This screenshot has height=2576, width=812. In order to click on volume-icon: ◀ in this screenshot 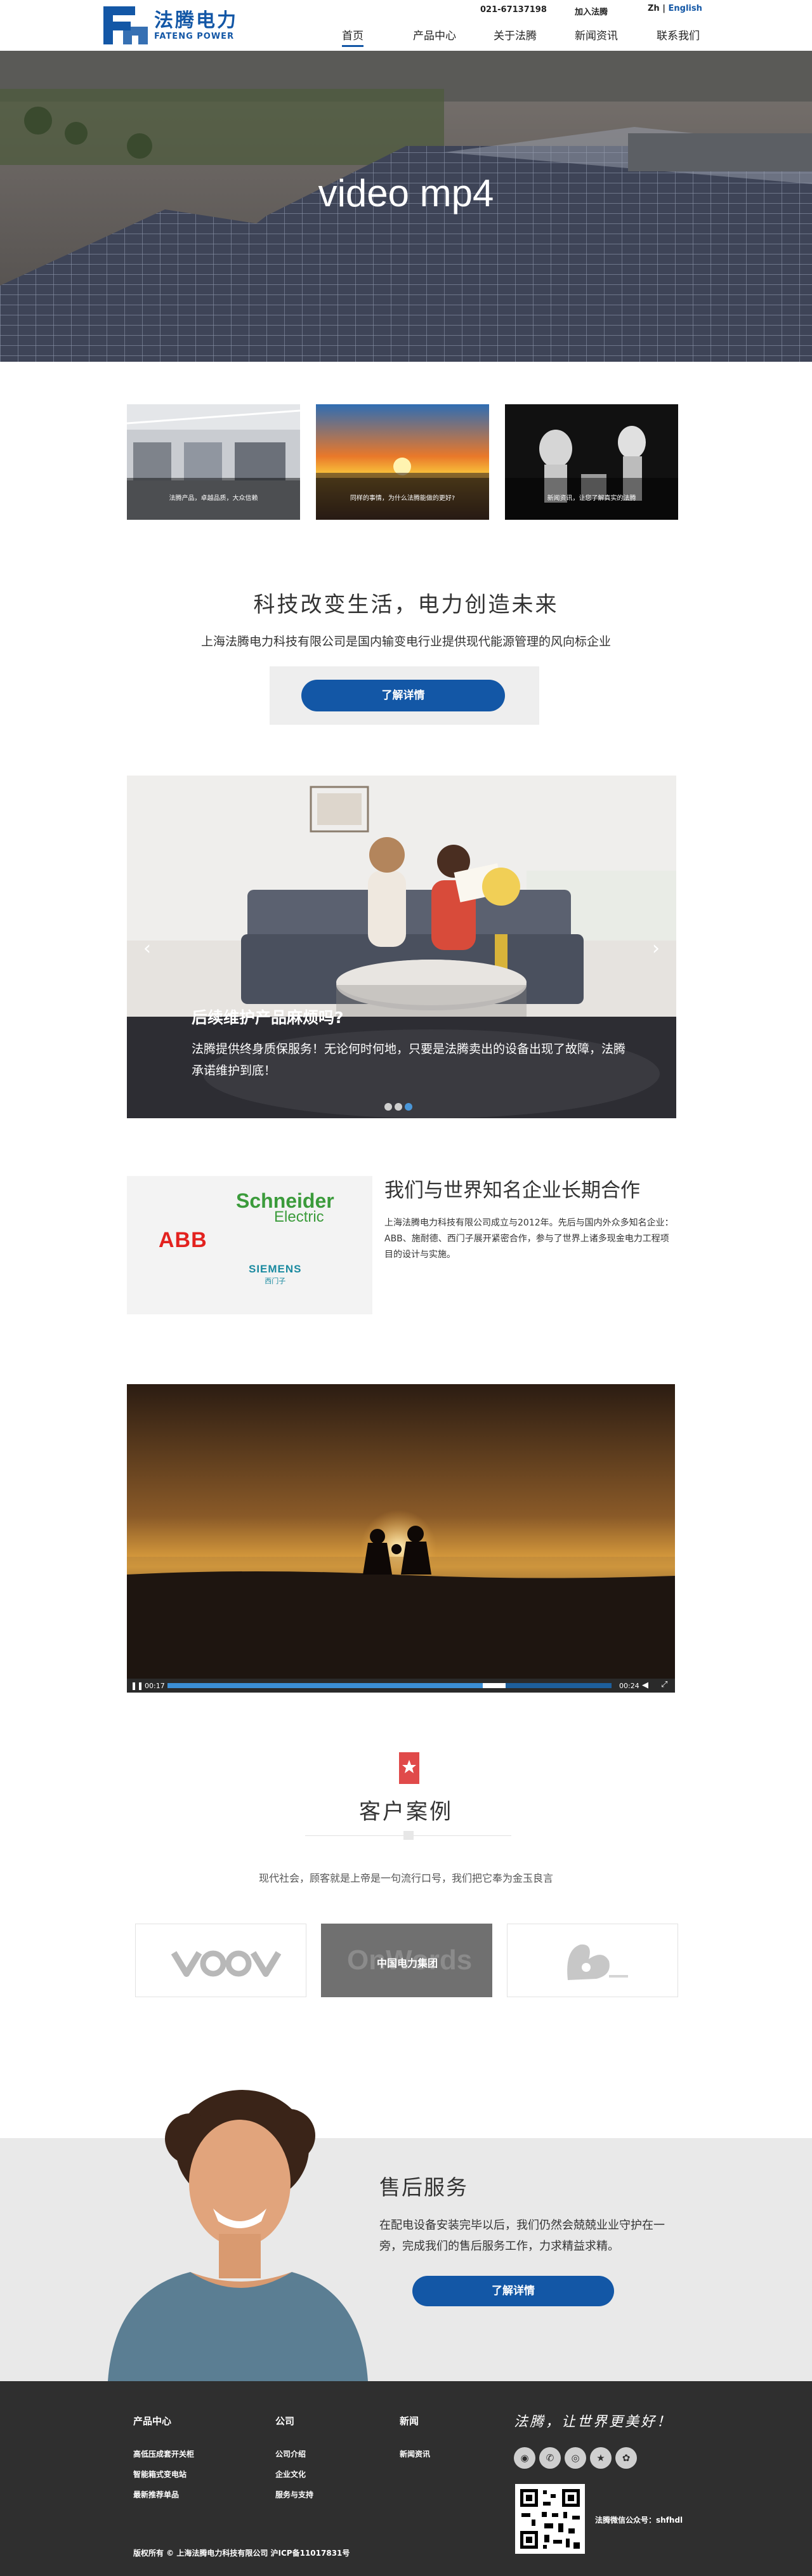, I will do `click(645, 1685)`.